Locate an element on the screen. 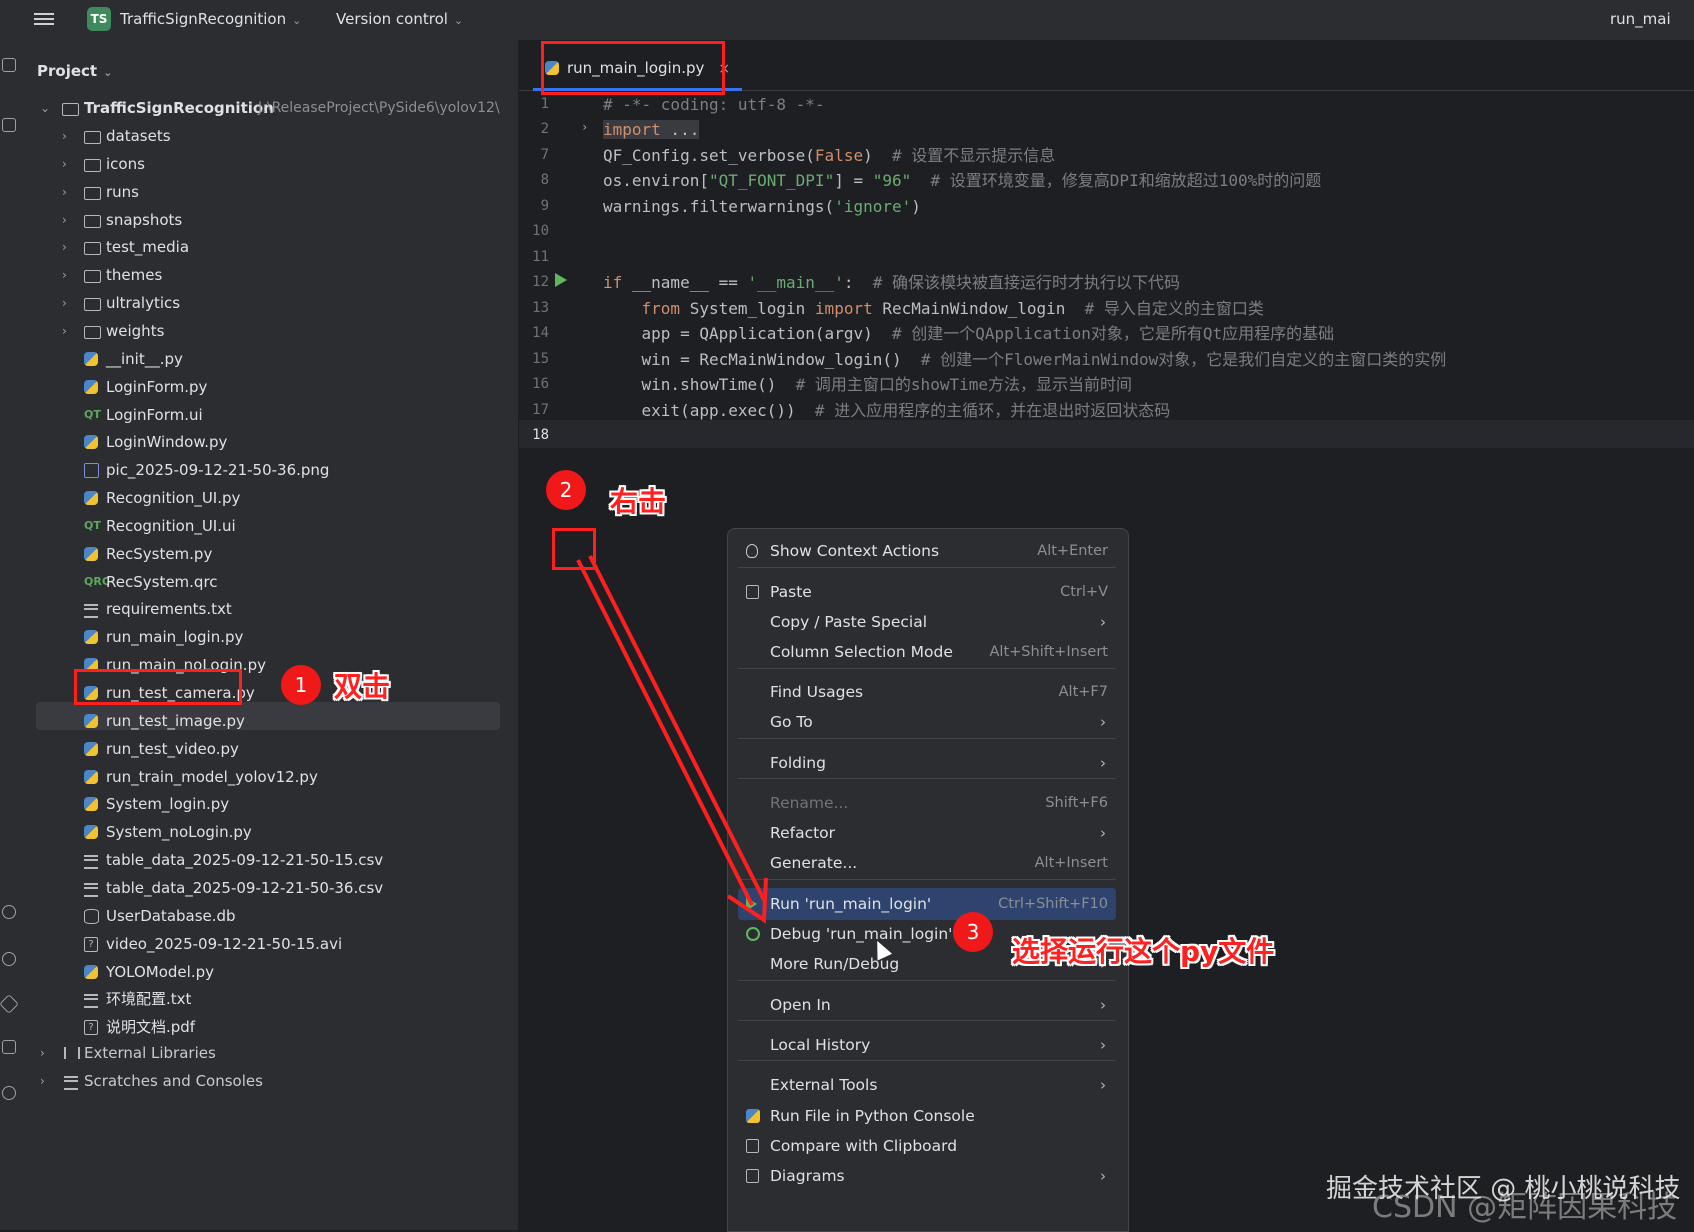 This screenshot has height=1232, width=1694. arrow-shaft-a is located at coordinates (665, 732).